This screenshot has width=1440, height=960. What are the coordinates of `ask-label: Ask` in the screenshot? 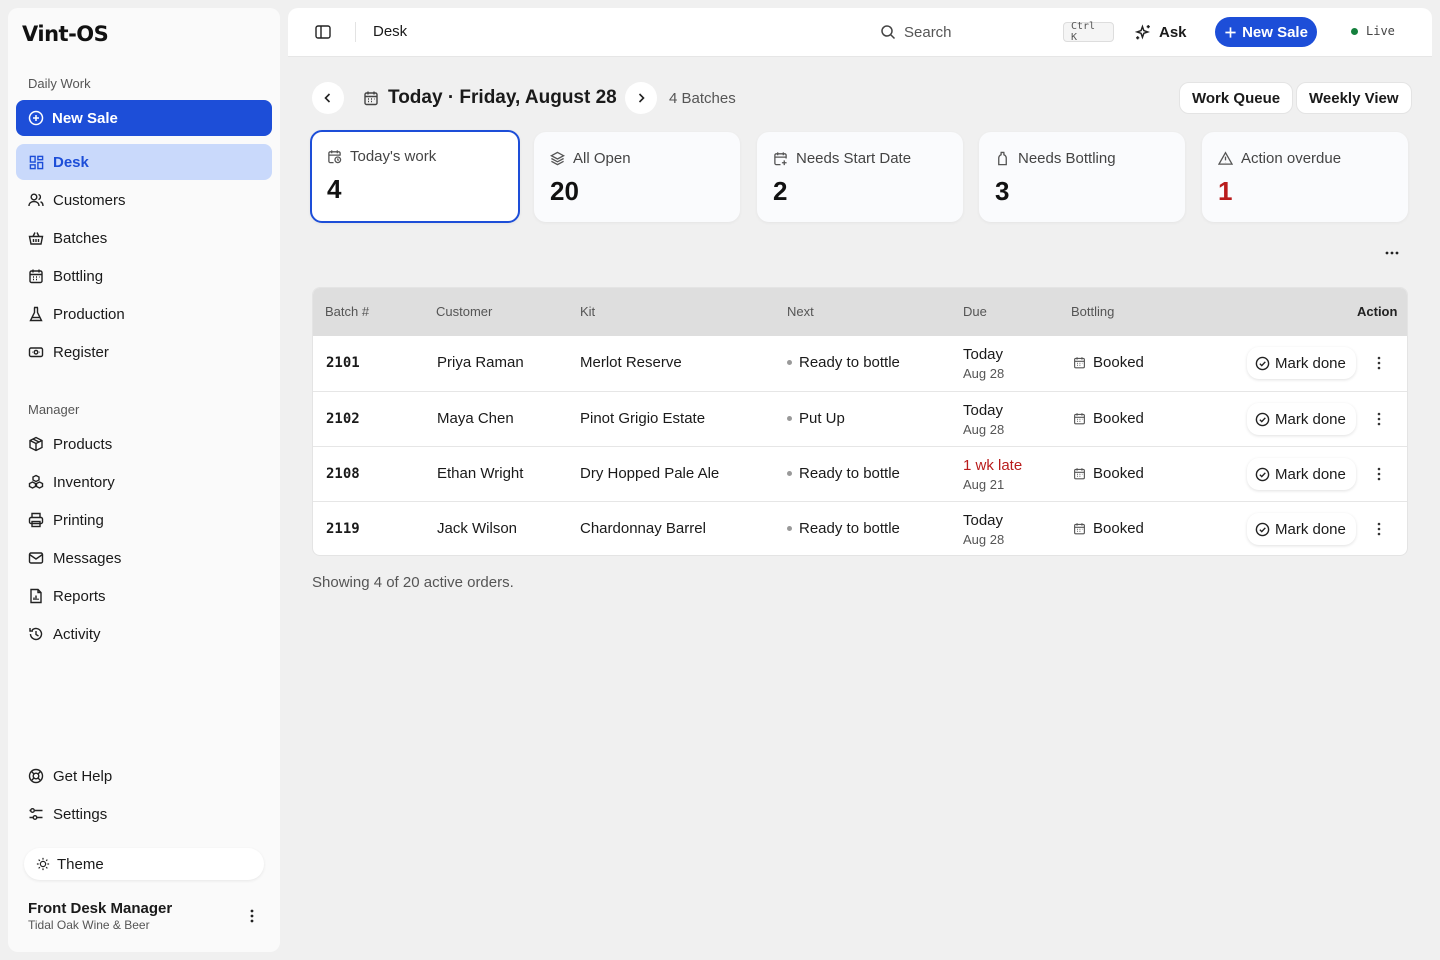 It's located at (1173, 32).